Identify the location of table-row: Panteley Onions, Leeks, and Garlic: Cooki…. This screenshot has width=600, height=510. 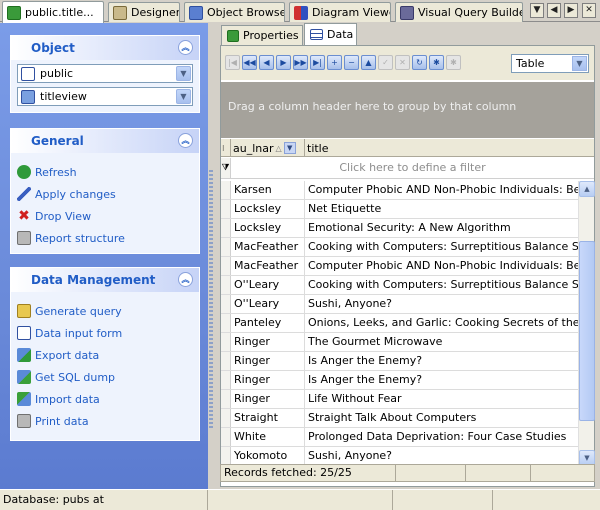
(399, 323).